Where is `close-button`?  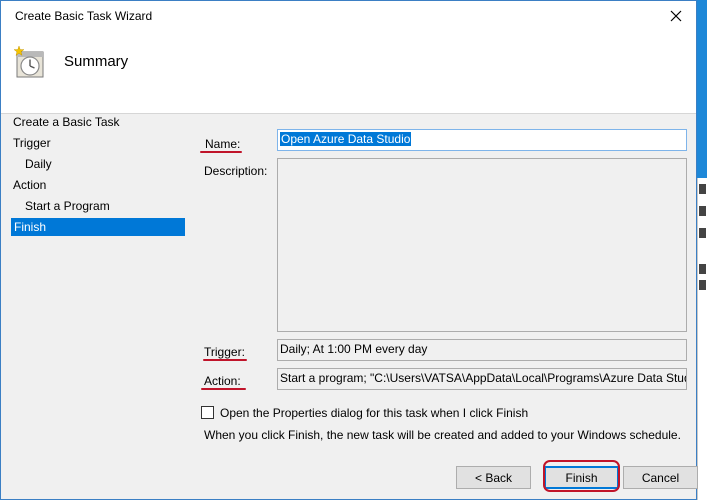 close-button is located at coordinates (676, 16).